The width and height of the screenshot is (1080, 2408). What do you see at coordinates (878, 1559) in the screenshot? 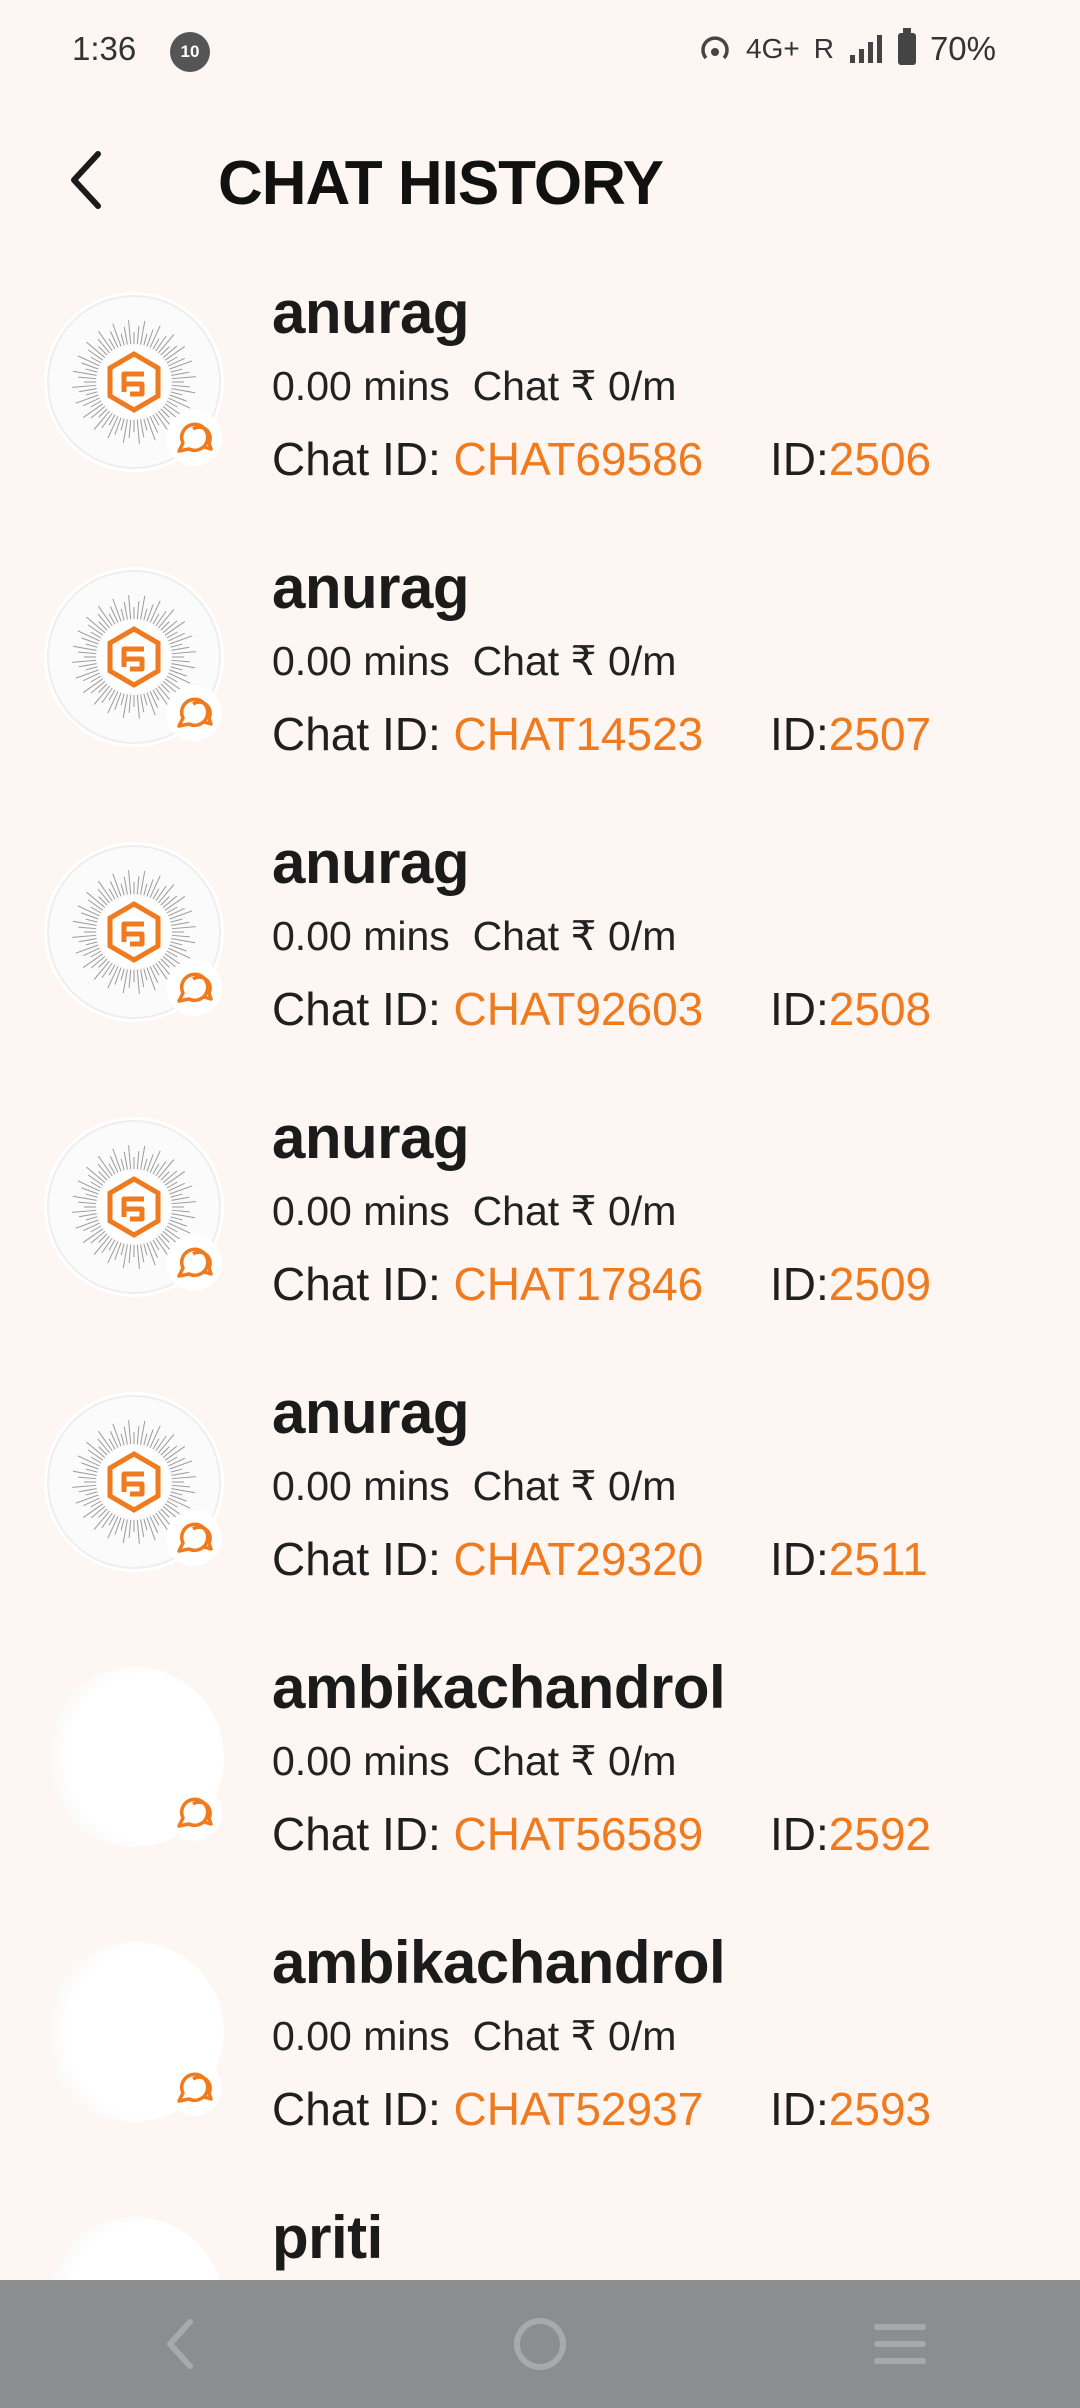
I see `id-value: 2511` at bounding box center [878, 1559].